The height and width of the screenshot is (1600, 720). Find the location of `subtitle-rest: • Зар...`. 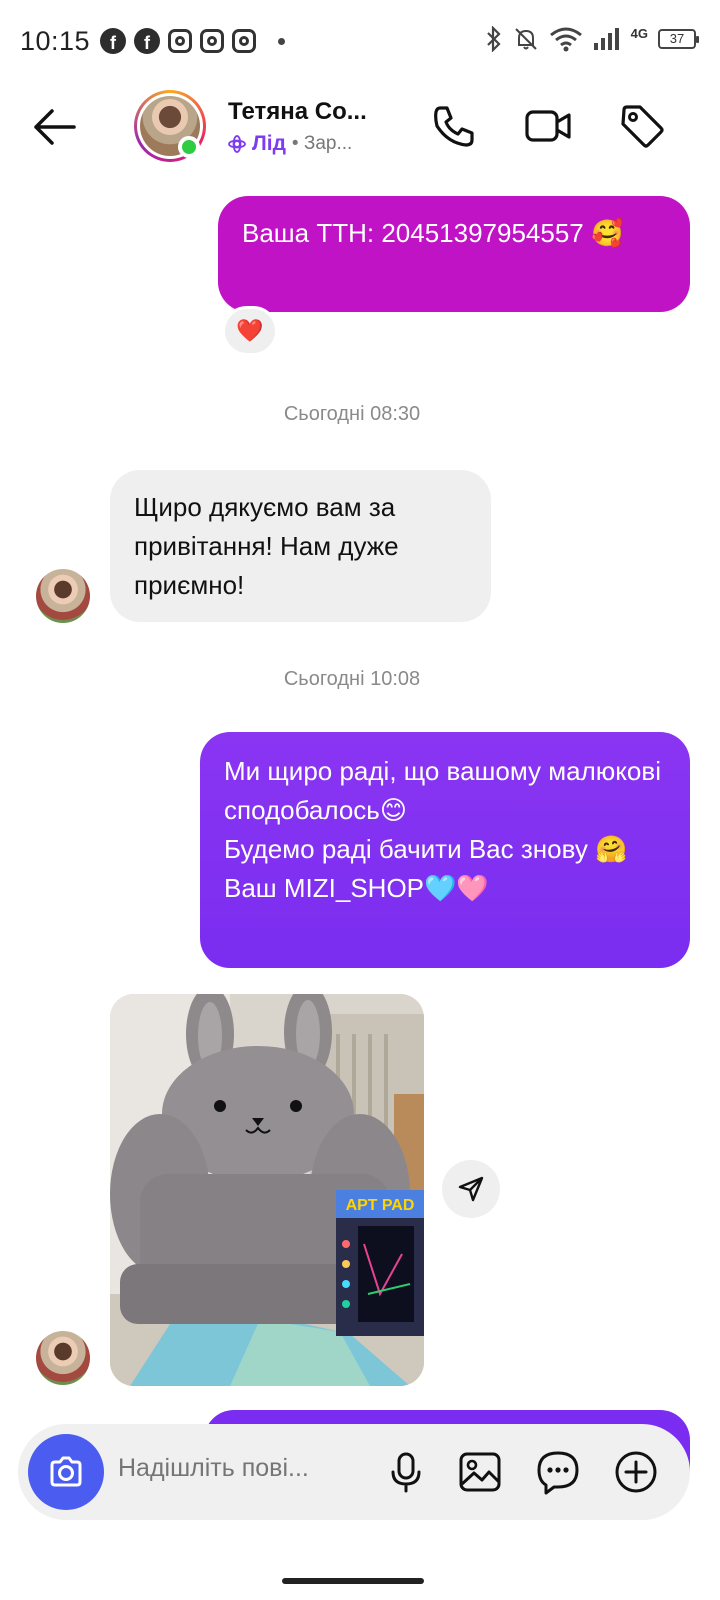

subtitle-rest: • Зар... is located at coordinates (322, 143).